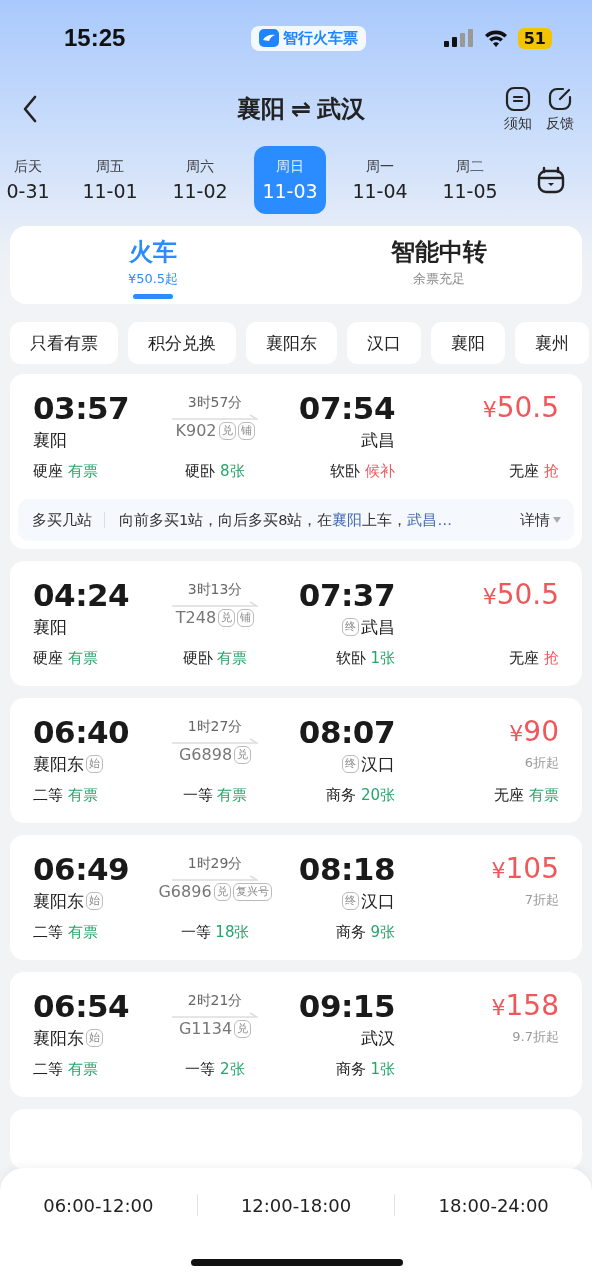  What do you see at coordinates (525, 1006) in the screenshot?
I see `price: ¥158` at bounding box center [525, 1006].